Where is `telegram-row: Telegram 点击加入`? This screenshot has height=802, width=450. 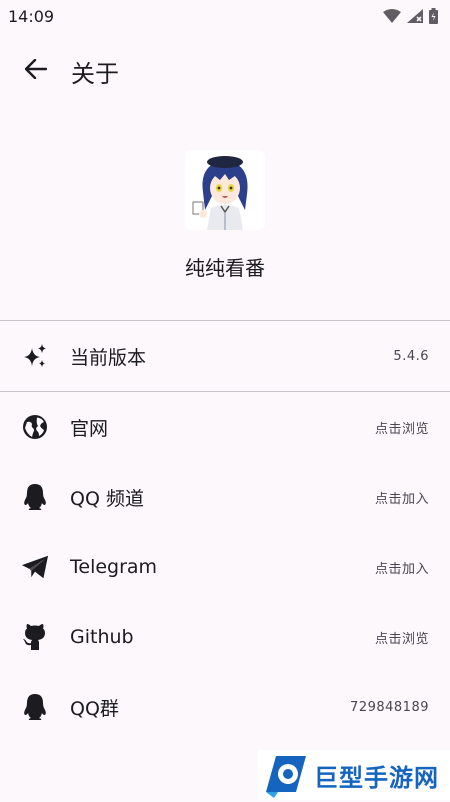
telegram-row: Telegram 点击加入 is located at coordinates (225, 567).